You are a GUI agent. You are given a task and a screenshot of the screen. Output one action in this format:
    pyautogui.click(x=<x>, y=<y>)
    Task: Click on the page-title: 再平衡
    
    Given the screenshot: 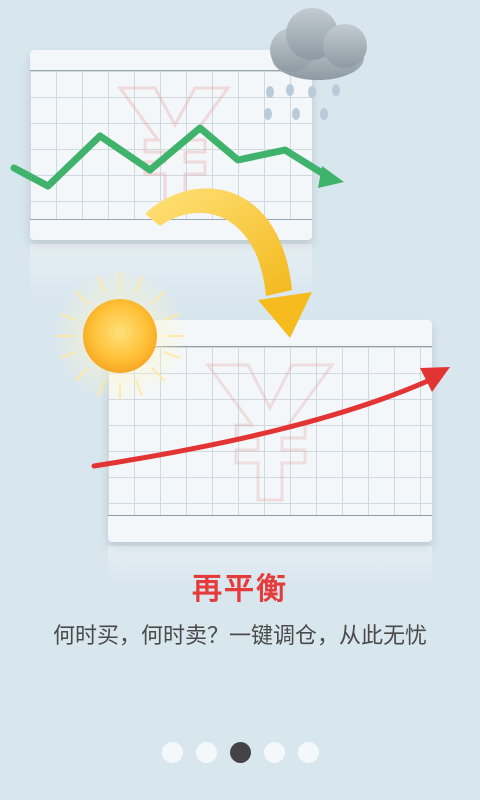 What is the action you would take?
    pyautogui.click(x=240, y=589)
    